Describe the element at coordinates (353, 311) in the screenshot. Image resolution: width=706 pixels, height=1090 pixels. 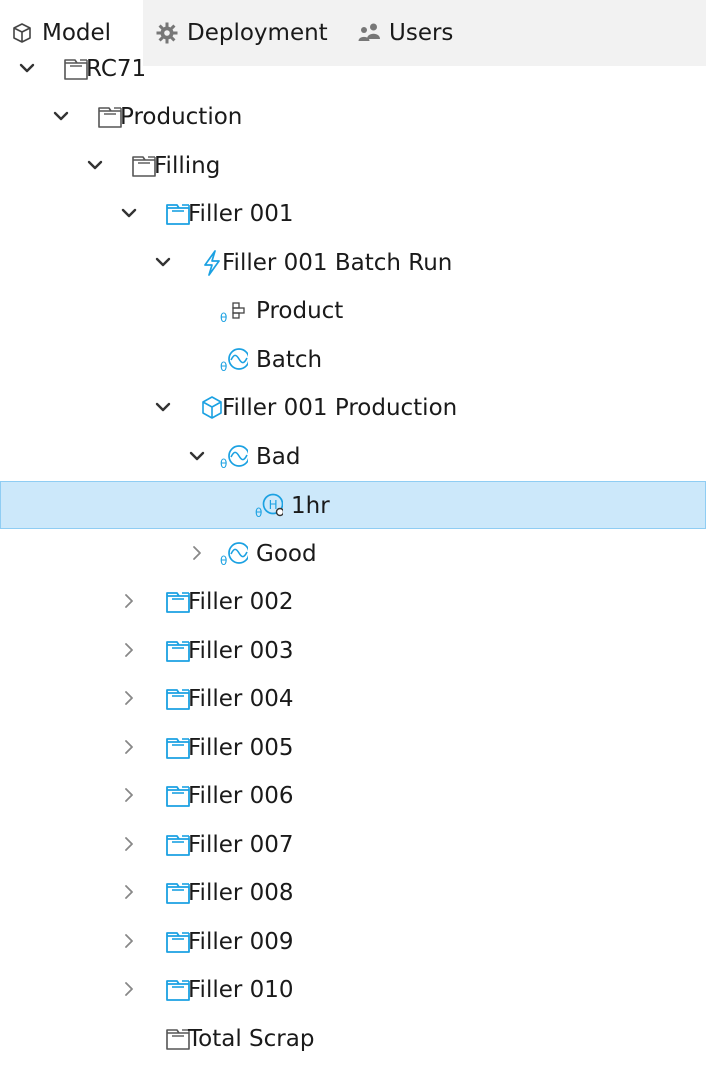
I see `tree-row: θ Product` at that location.